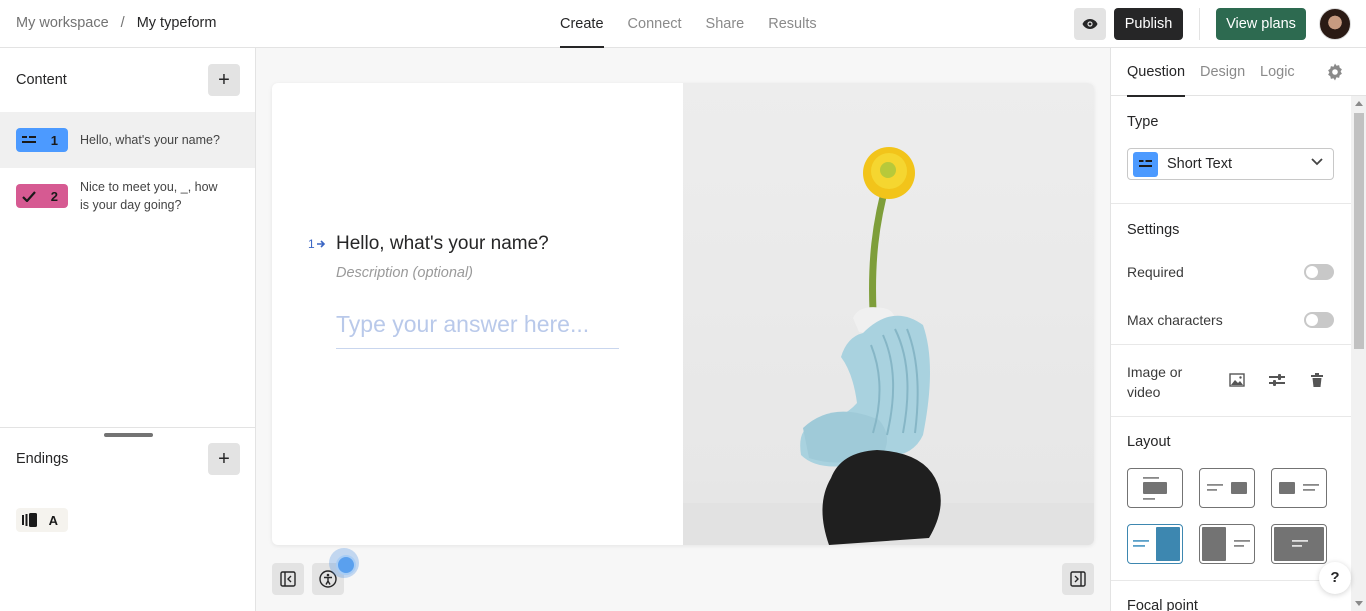  Describe the element at coordinates (224, 80) in the screenshot. I see `add-content-button: +` at that location.